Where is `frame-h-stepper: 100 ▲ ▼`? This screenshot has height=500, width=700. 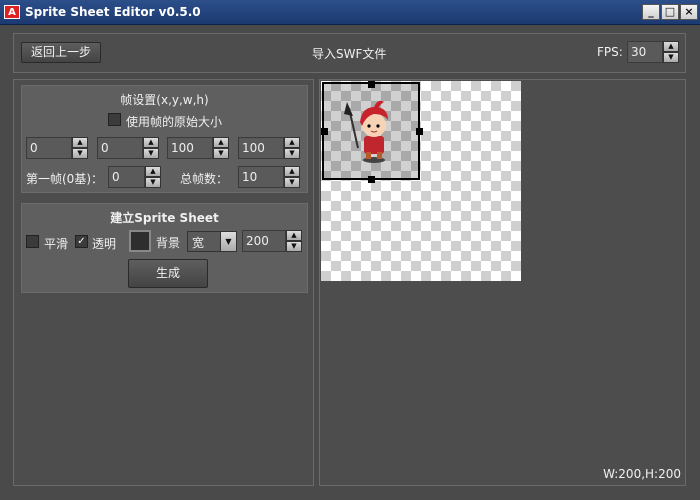
frame-h-stepper: 100 ▲ ▼ is located at coordinates (269, 148).